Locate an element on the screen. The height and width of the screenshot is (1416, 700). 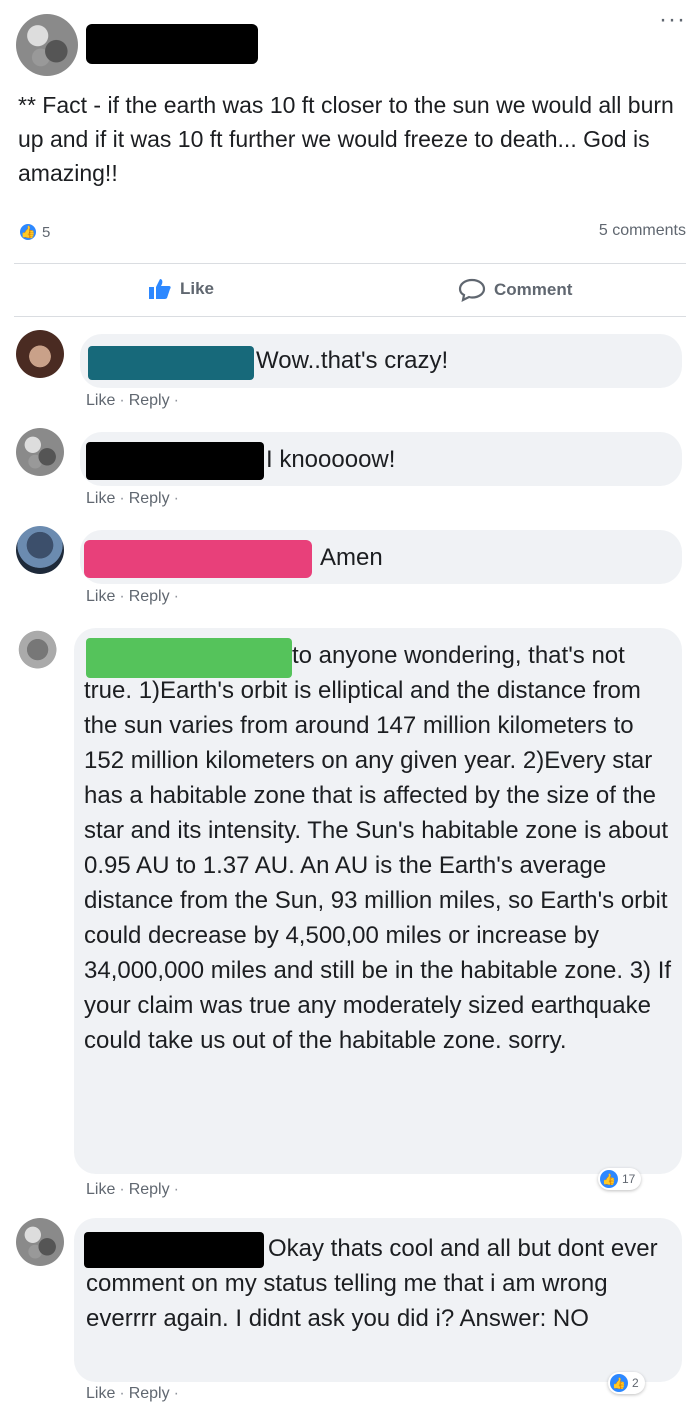
reaction-count: 2 is located at coordinates (635, 1383).